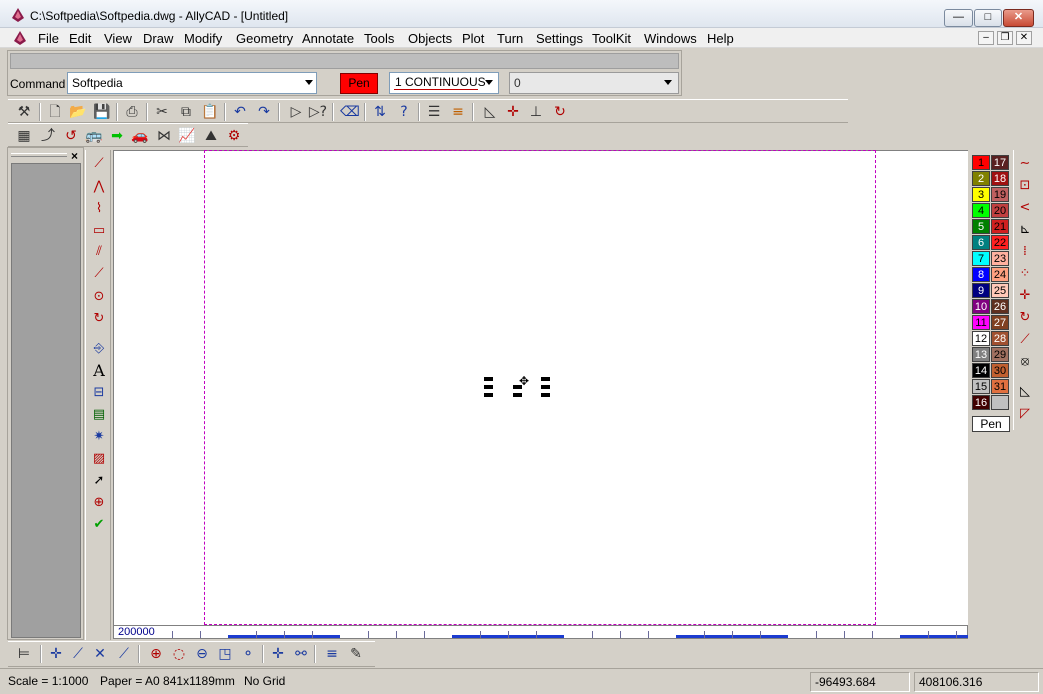  I want to click on circle-icon: ⊙, so click(99, 297).